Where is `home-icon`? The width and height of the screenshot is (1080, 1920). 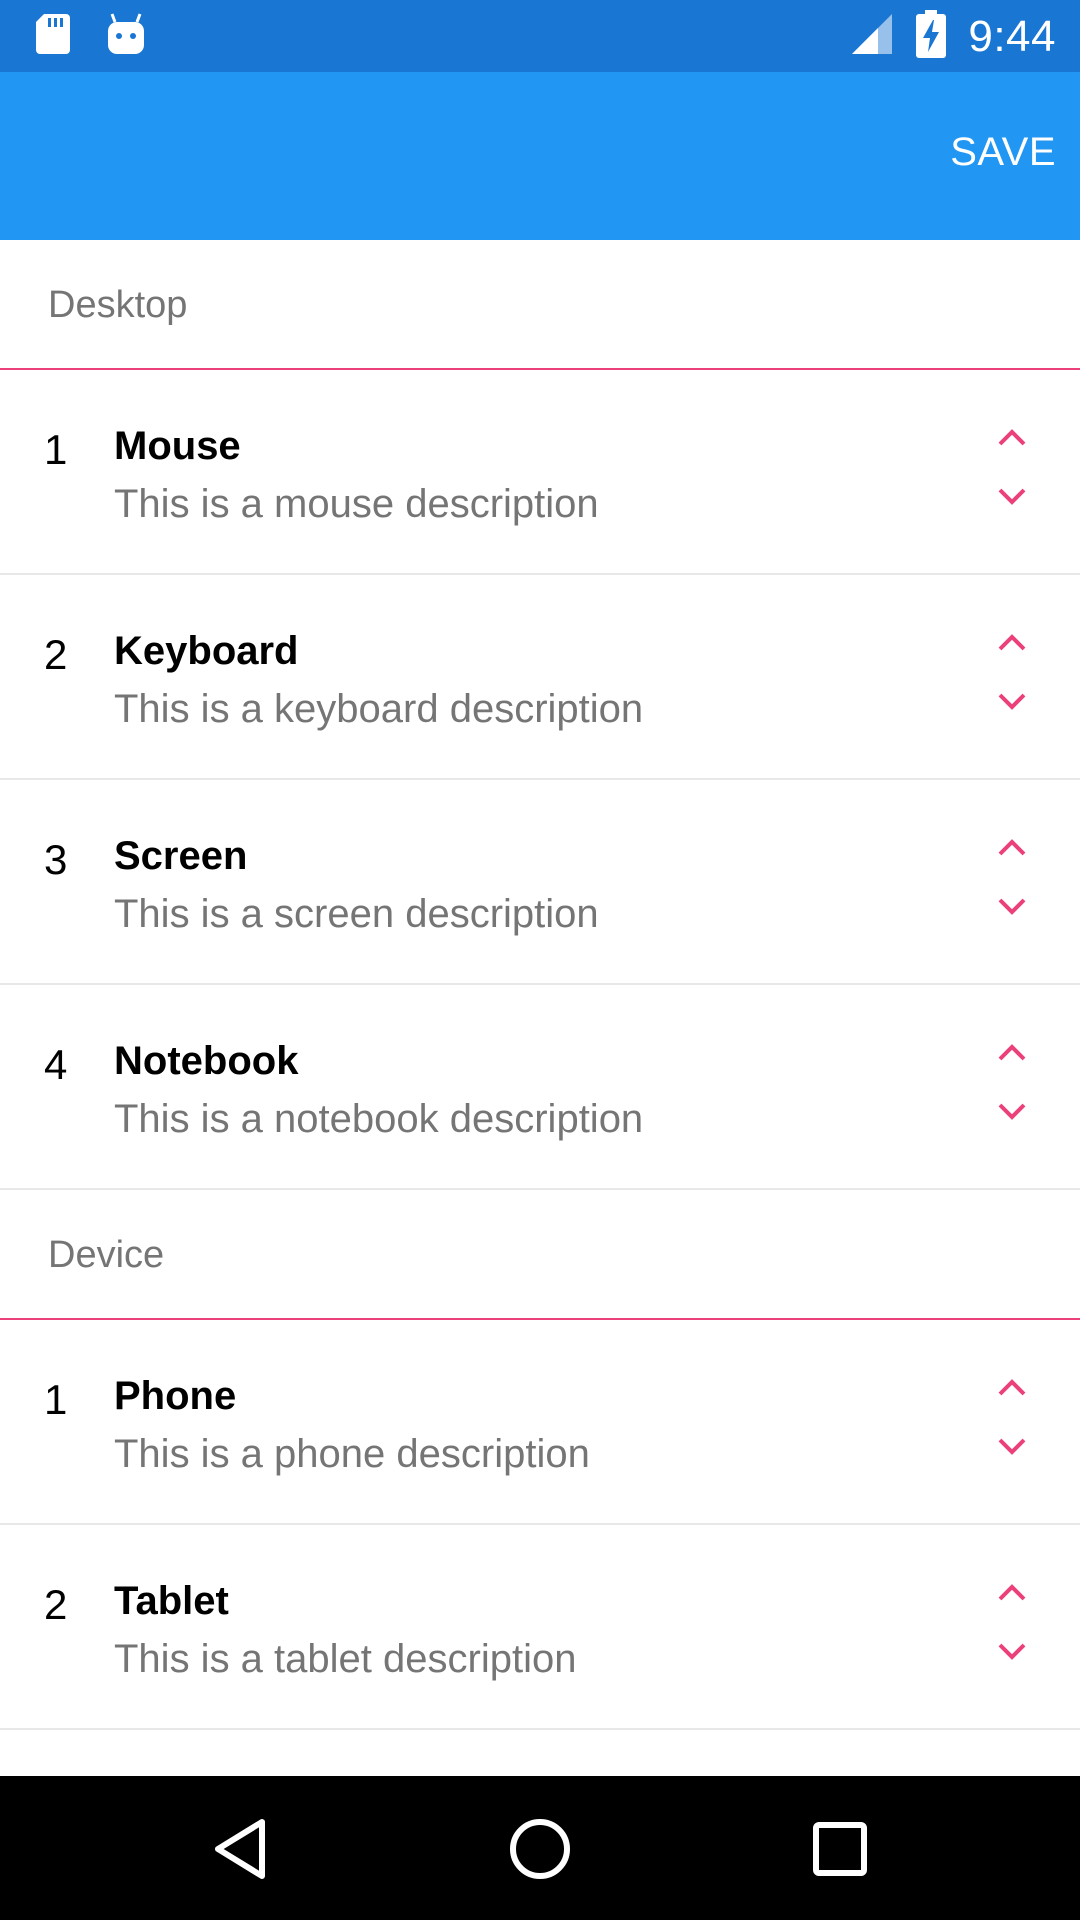 home-icon is located at coordinates (540, 1849).